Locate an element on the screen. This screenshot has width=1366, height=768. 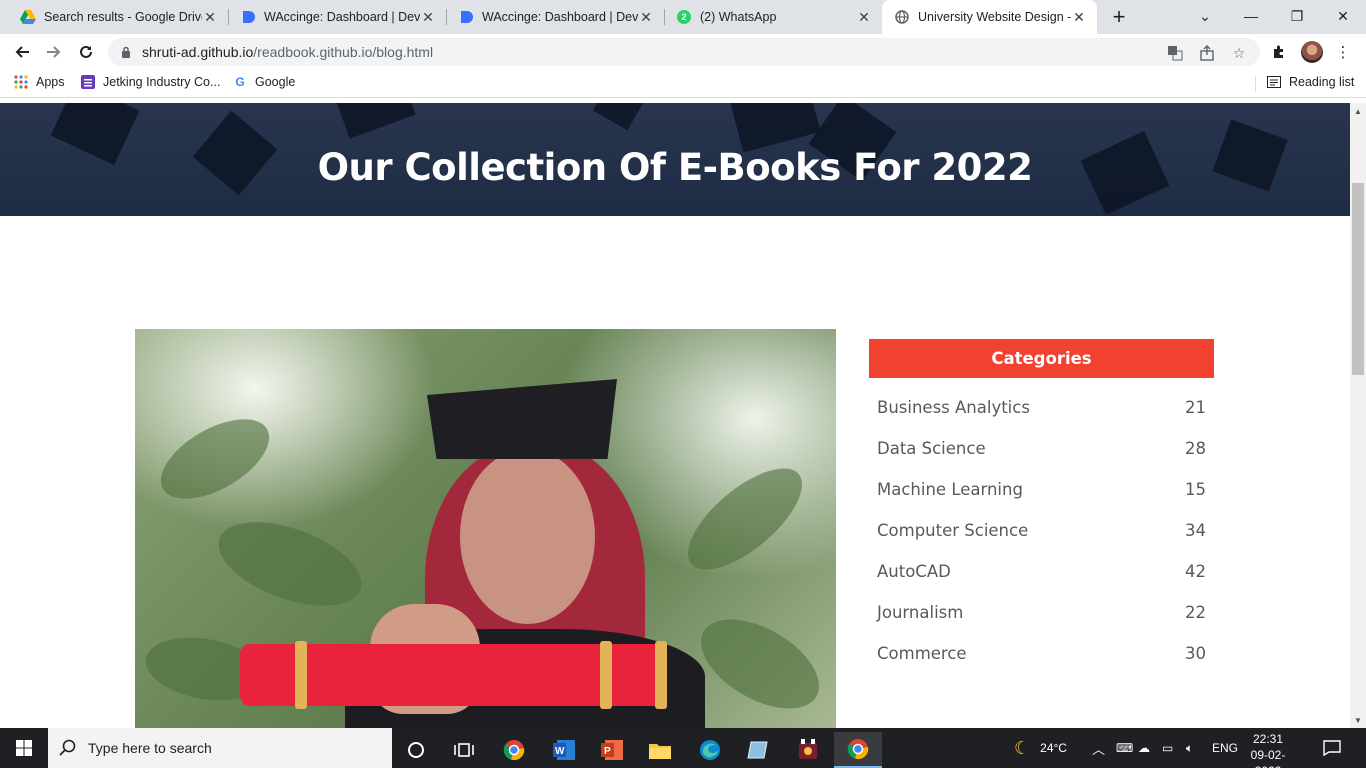
tab-google-drive: Search results - Google Drive ✕ is located at coordinates (118, 17).